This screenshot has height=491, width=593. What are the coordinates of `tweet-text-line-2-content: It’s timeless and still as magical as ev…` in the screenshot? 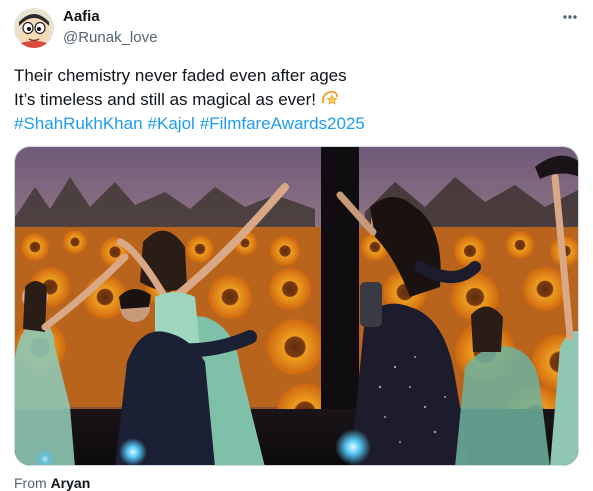 It's located at (165, 99).